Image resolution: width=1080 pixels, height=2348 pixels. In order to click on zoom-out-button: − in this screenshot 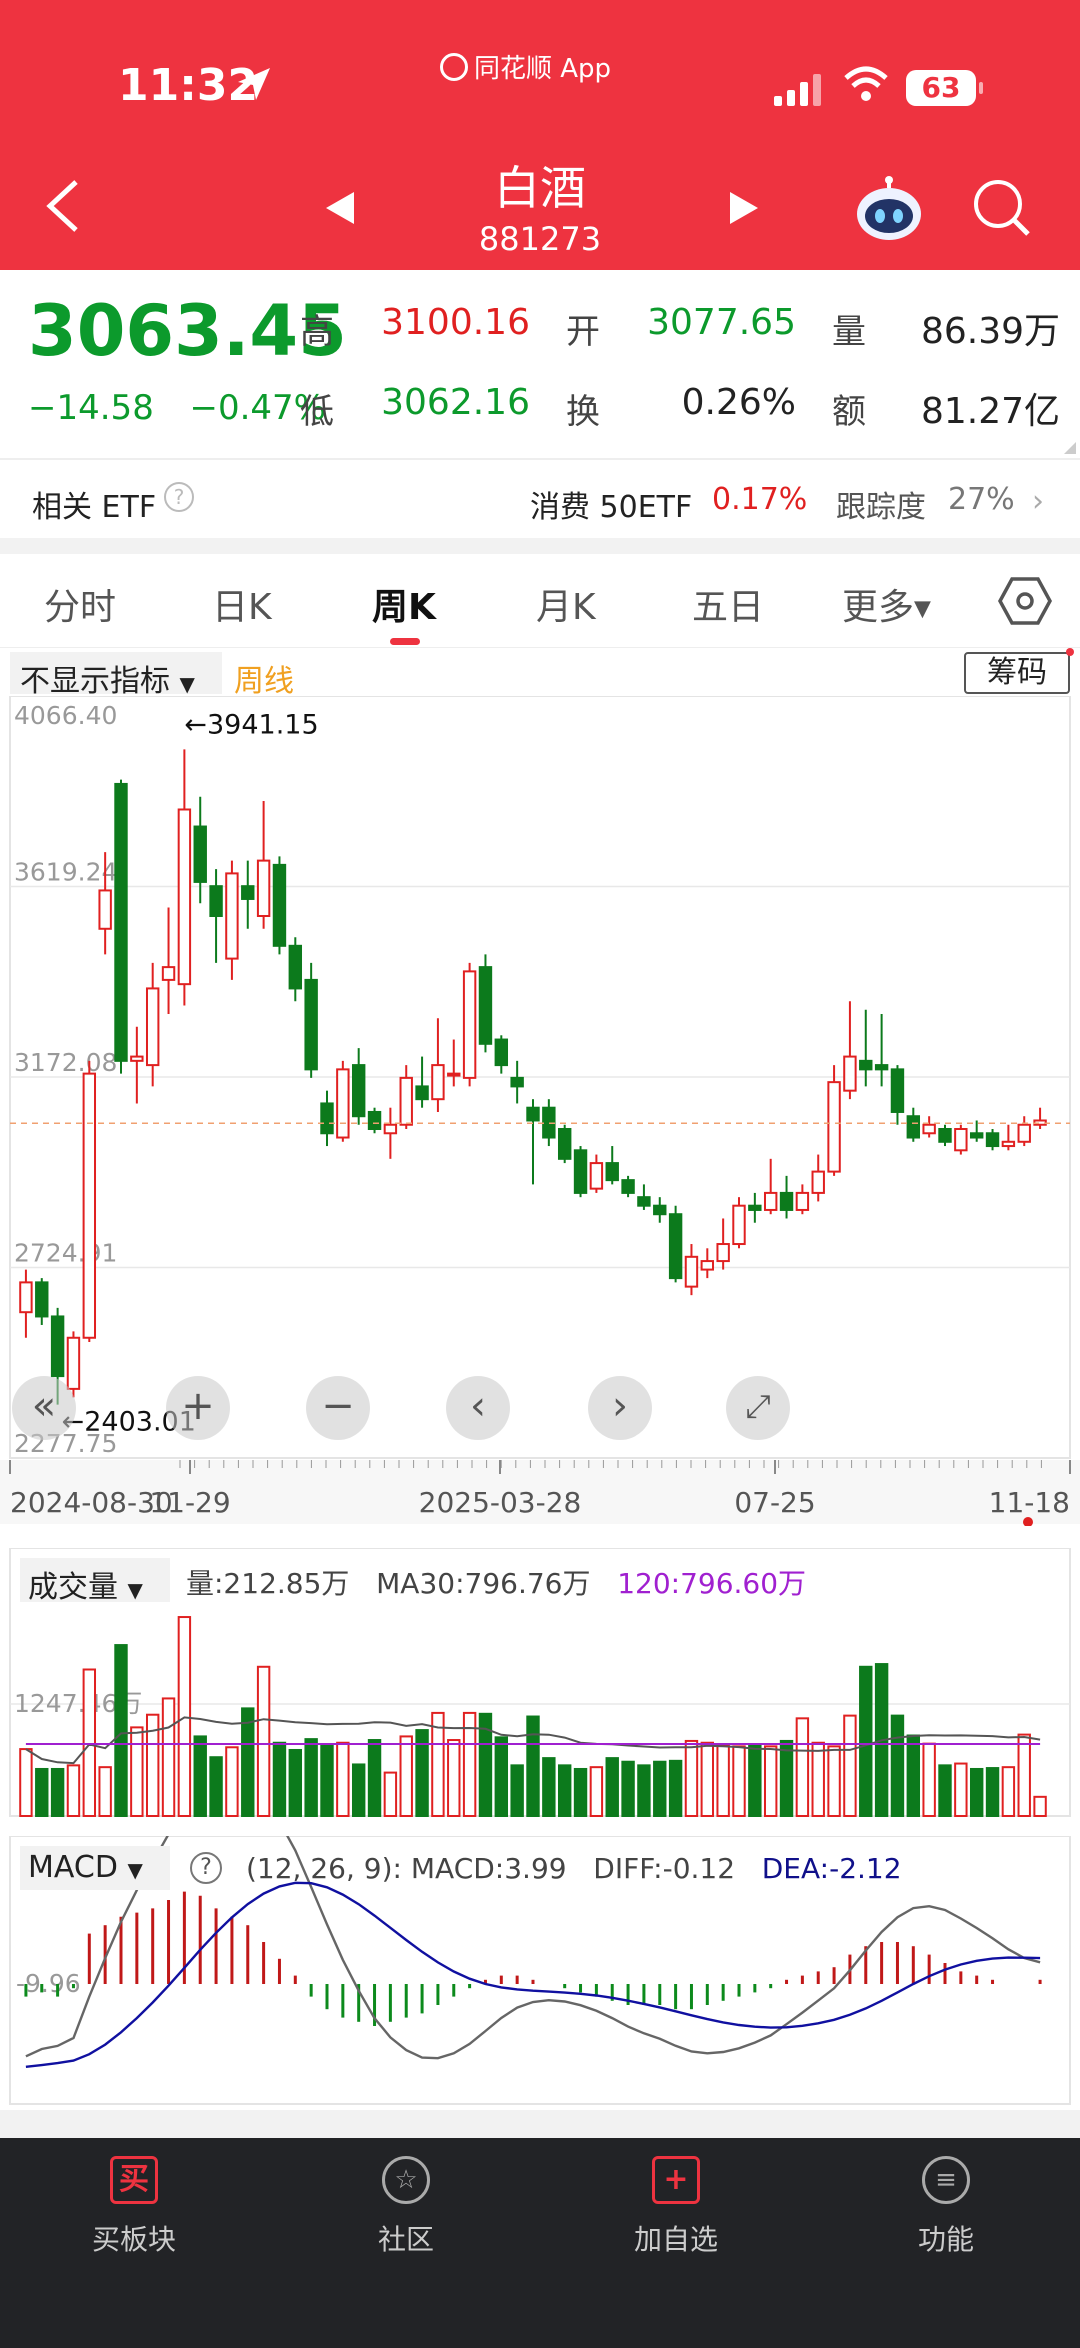, I will do `click(338, 1408)`.